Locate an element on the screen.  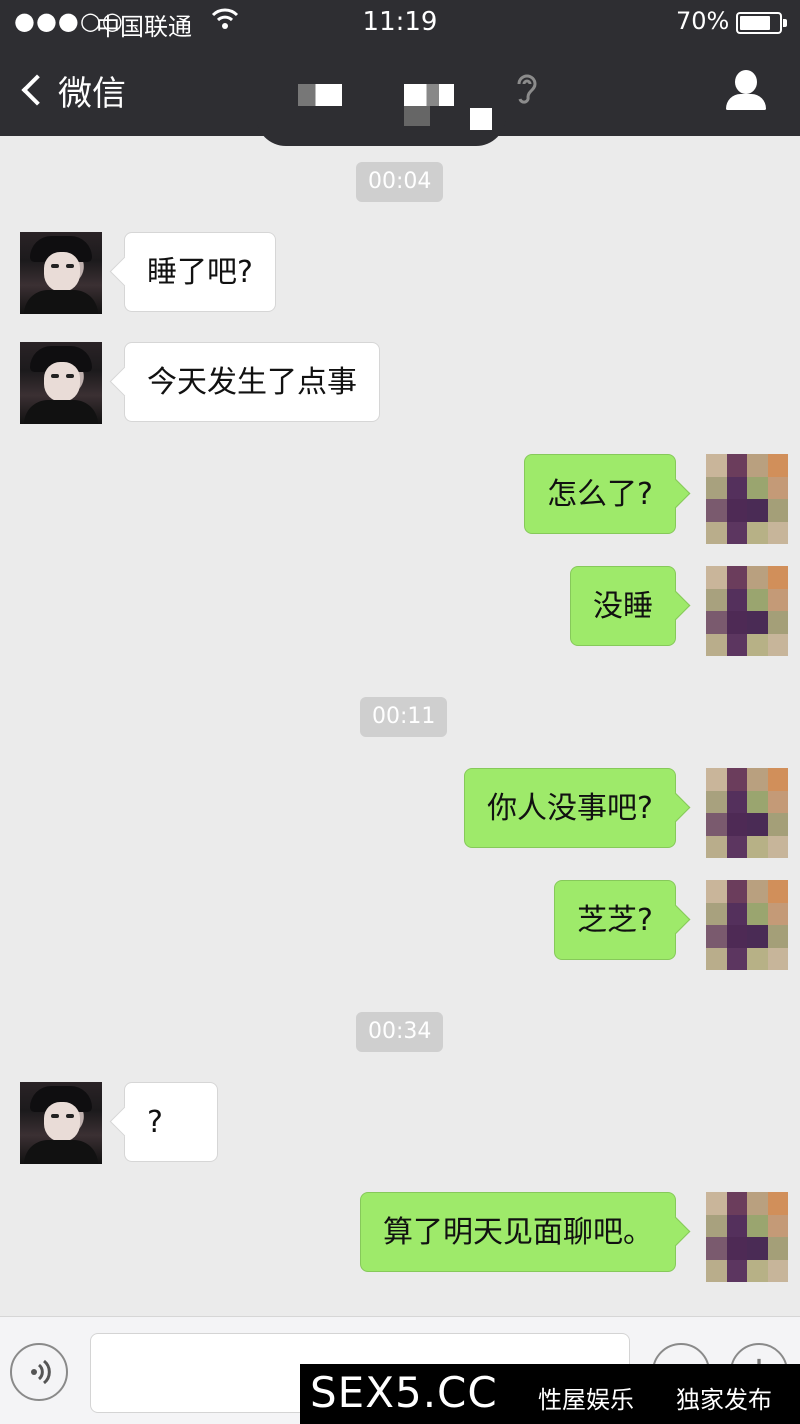
battery-icon is located at coordinates (761, 23).